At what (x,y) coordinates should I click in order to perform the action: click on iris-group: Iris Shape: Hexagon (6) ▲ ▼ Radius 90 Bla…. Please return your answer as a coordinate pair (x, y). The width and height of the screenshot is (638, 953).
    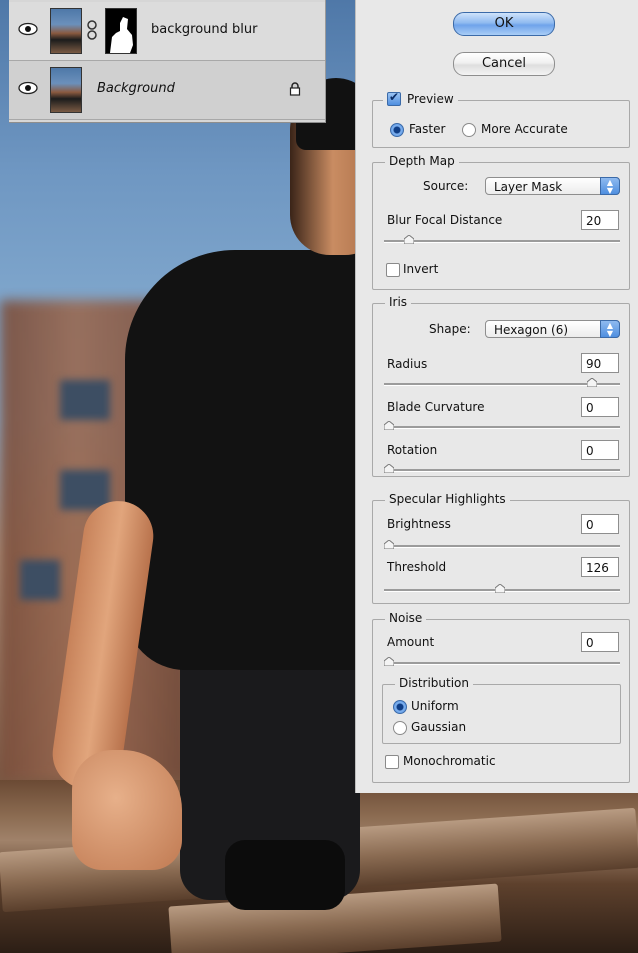
    Looking at the image, I should click on (501, 386).